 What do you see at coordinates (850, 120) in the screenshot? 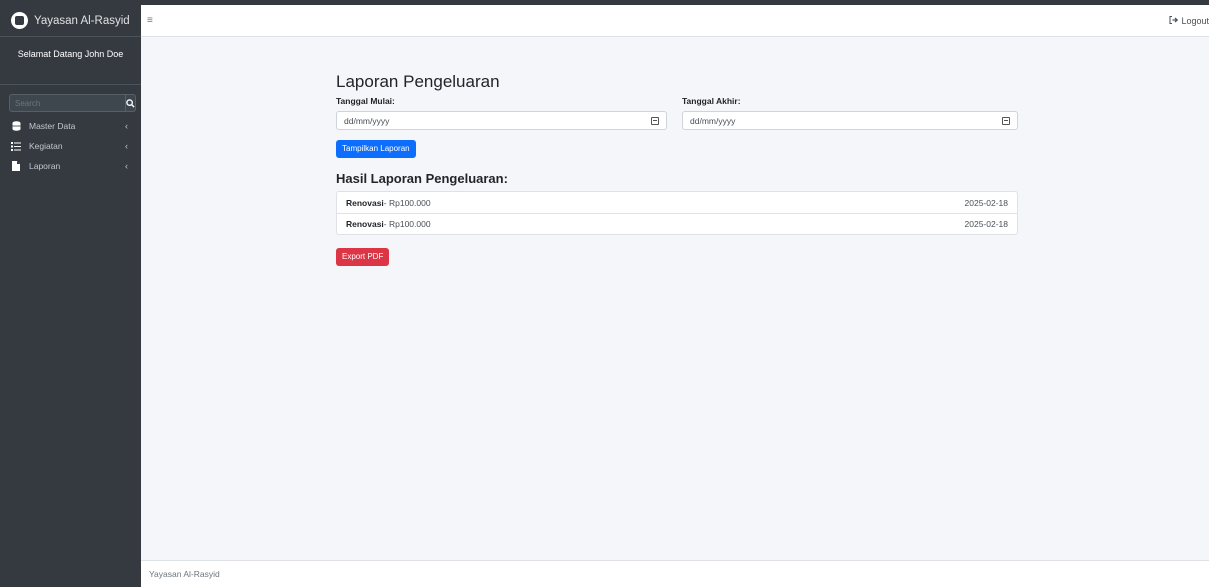
I see `end-date-input: dd/mm/yyyy` at bounding box center [850, 120].